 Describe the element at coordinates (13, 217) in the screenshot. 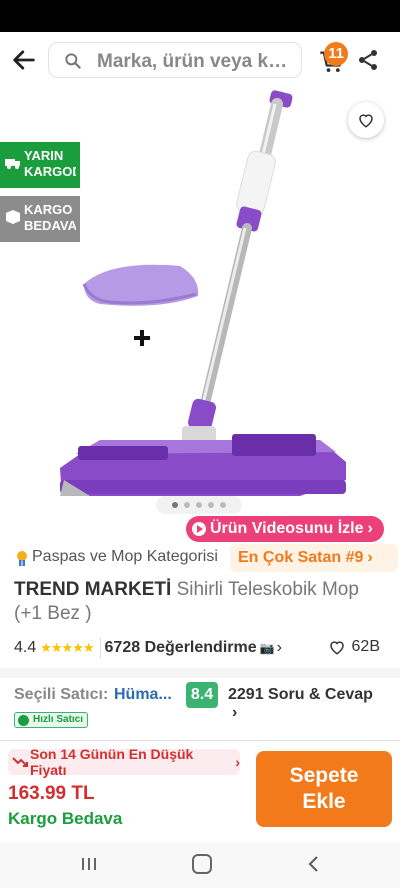

I see `box-icon` at that location.